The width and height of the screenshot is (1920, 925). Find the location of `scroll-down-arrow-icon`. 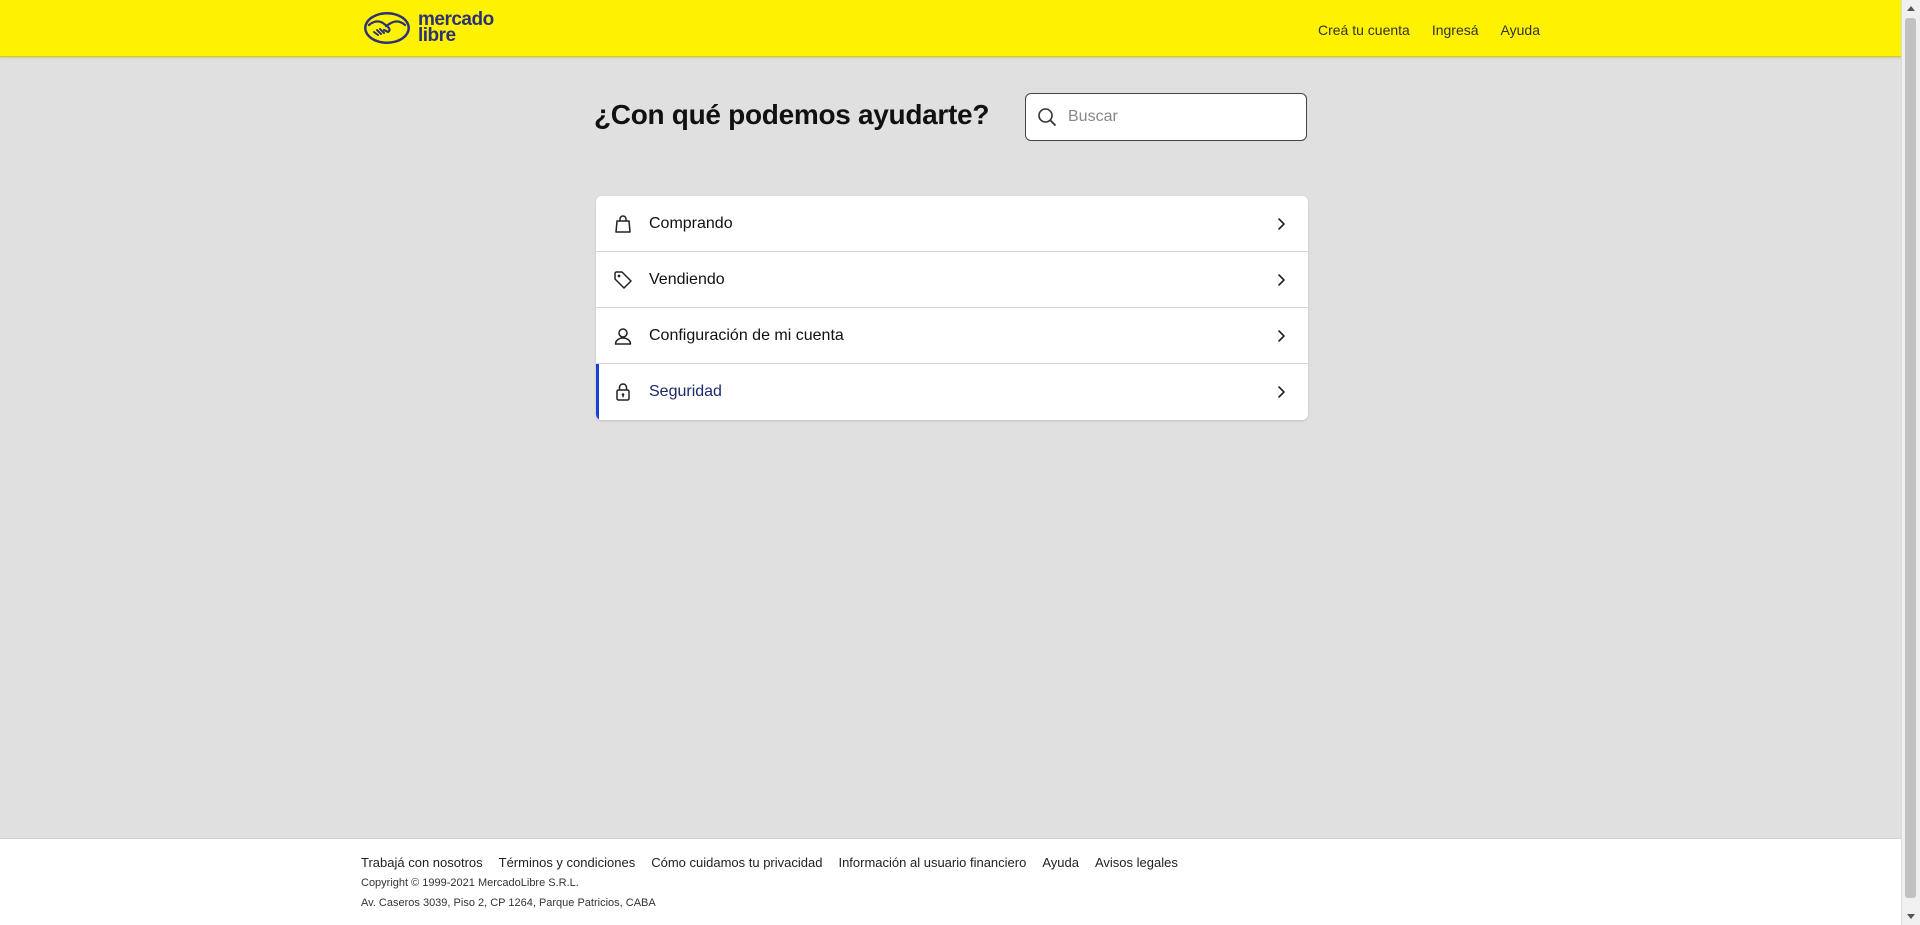

scroll-down-arrow-icon is located at coordinates (1911, 916).